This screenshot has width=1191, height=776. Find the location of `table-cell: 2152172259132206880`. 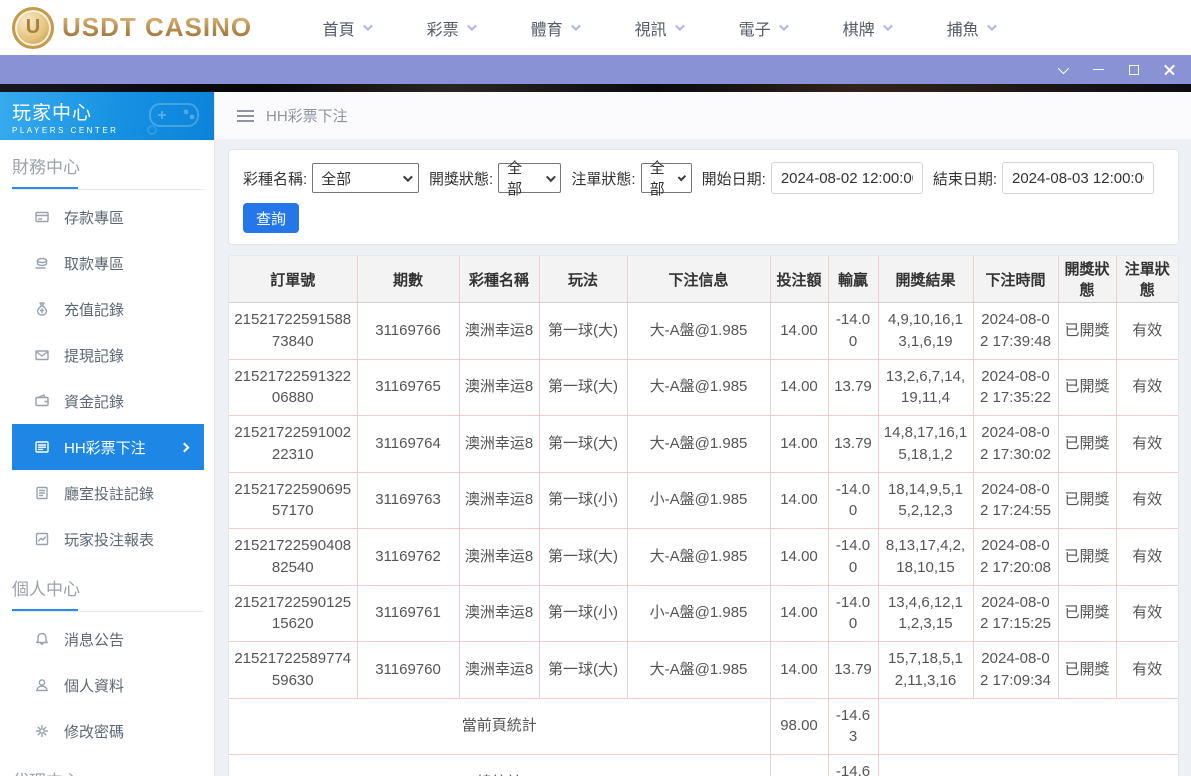

table-cell: 2152172259132206880 is located at coordinates (293, 387).